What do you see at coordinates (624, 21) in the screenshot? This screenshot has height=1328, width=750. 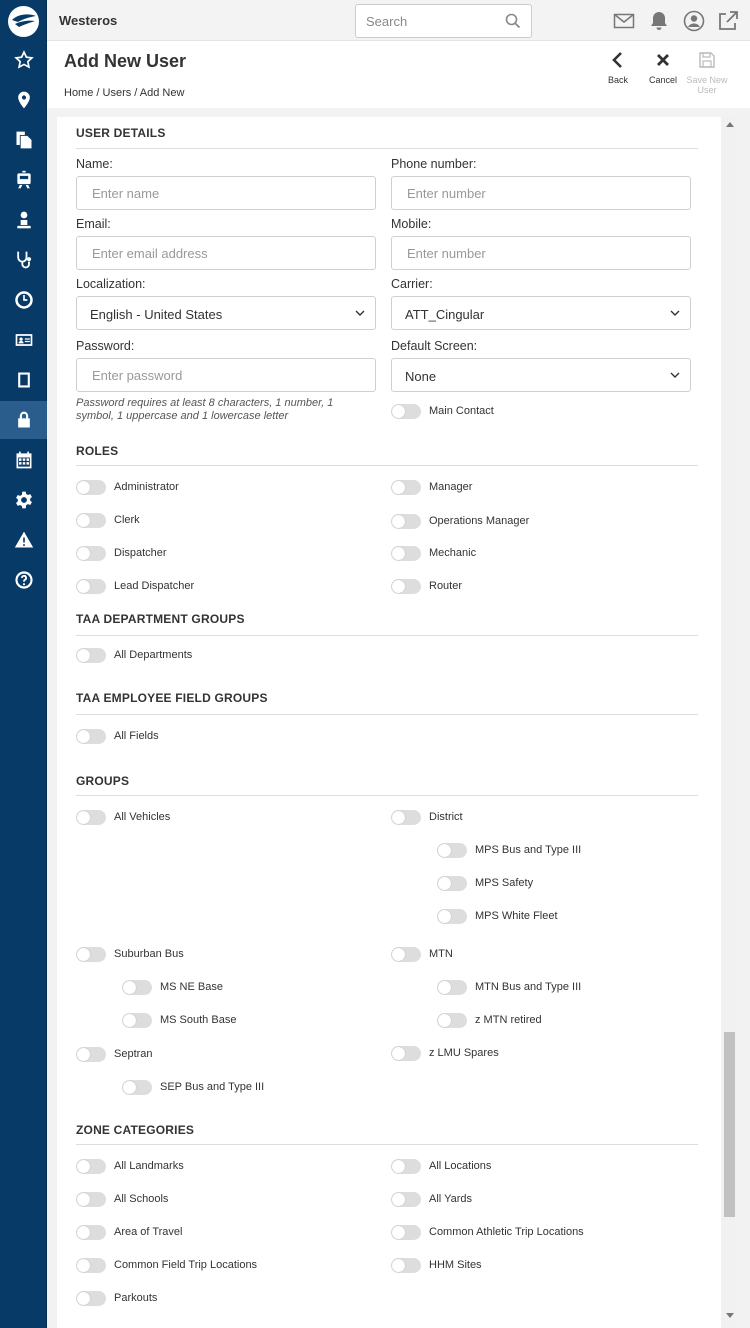 I see `mail-icon` at bounding box center [624, 21].